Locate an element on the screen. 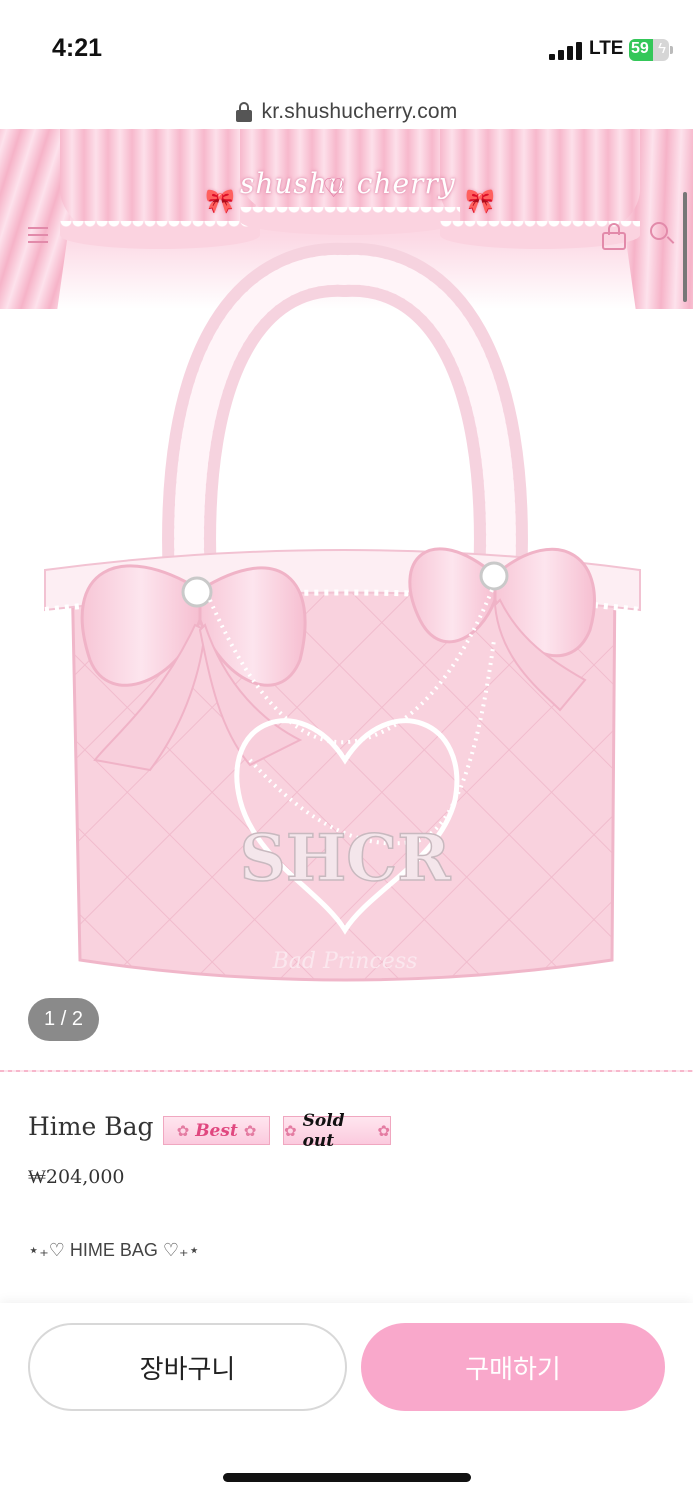 The height and width of the screenshot is (1500, 693). status-bar: 4:21 LTE 59 ϟ is located at coordinates (346, 50).